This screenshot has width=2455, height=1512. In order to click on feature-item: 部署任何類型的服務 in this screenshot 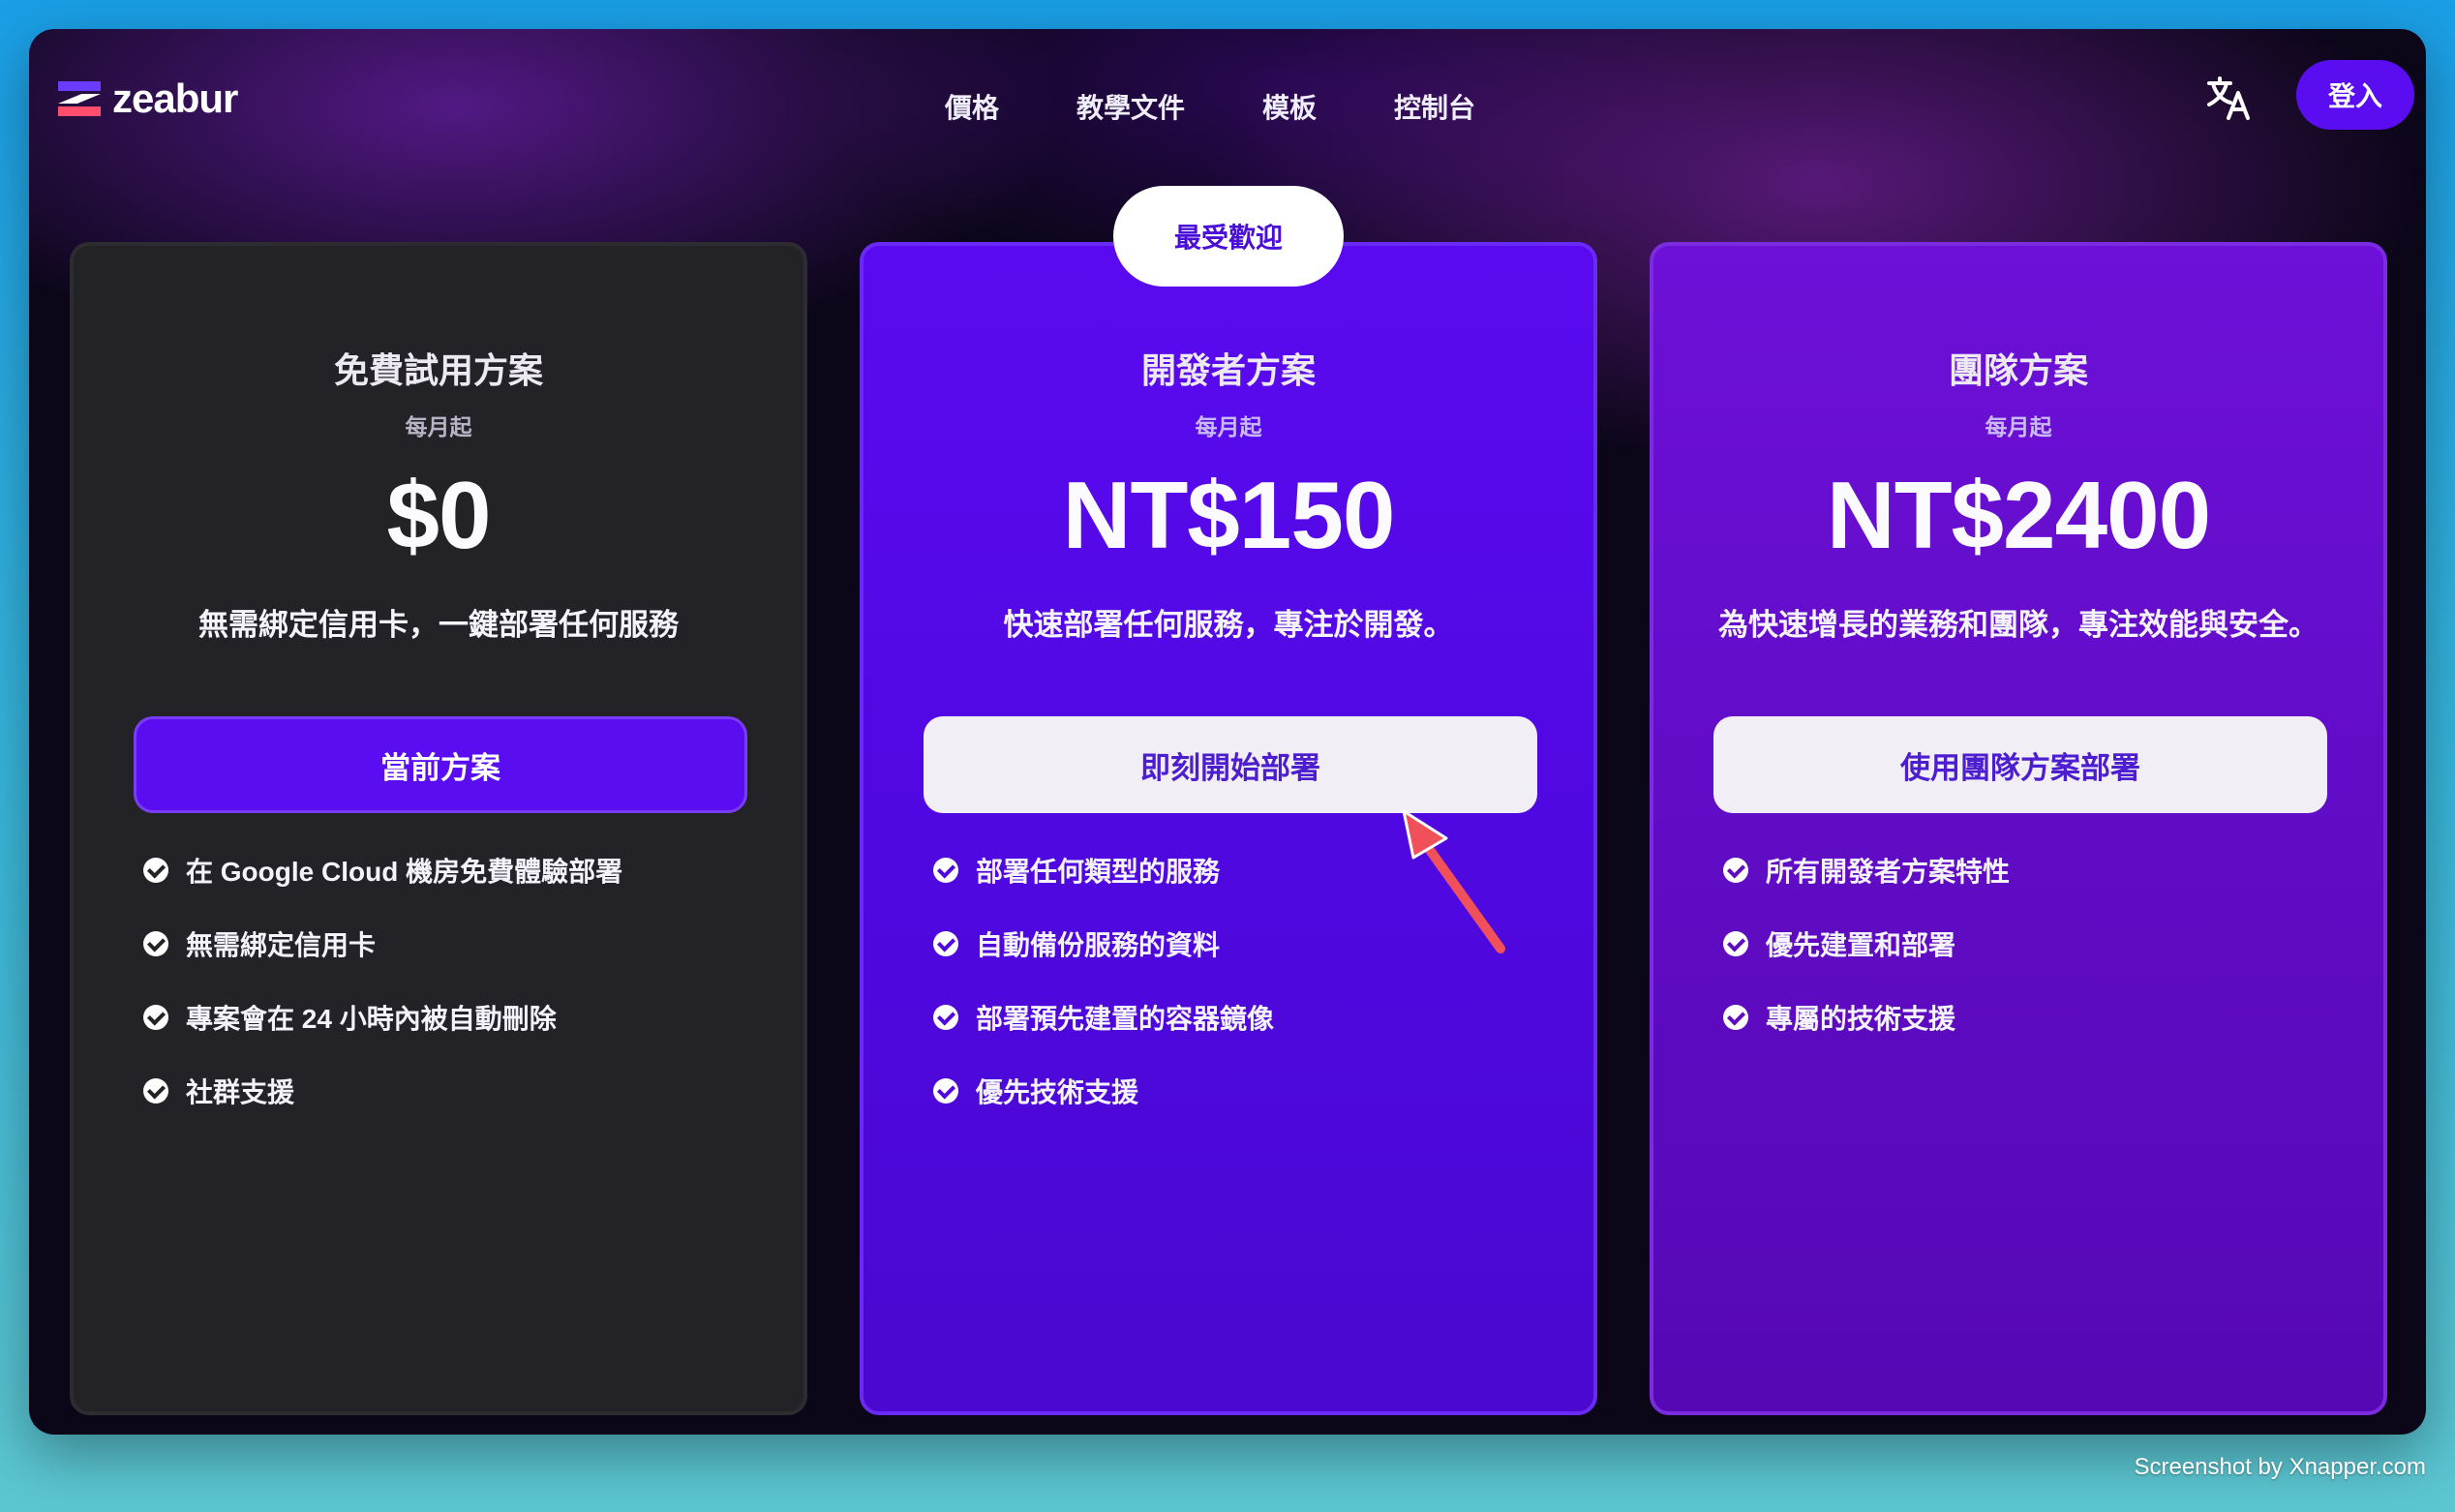, I will do `click(1103, 870)`.